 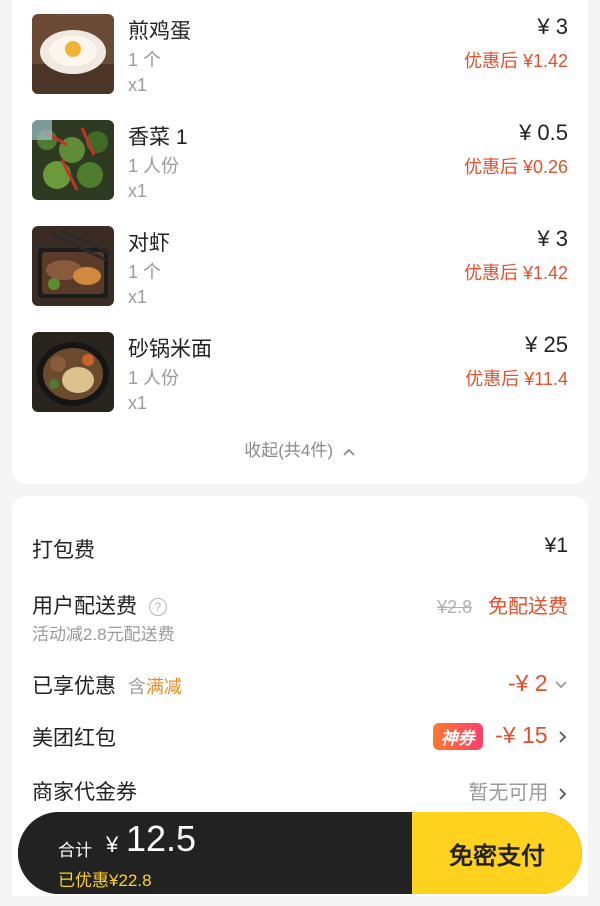 What do you see at coordinates (112, 844) in the screenshot?
I see `total-currency: ¥` at bounding box center [112, 844].